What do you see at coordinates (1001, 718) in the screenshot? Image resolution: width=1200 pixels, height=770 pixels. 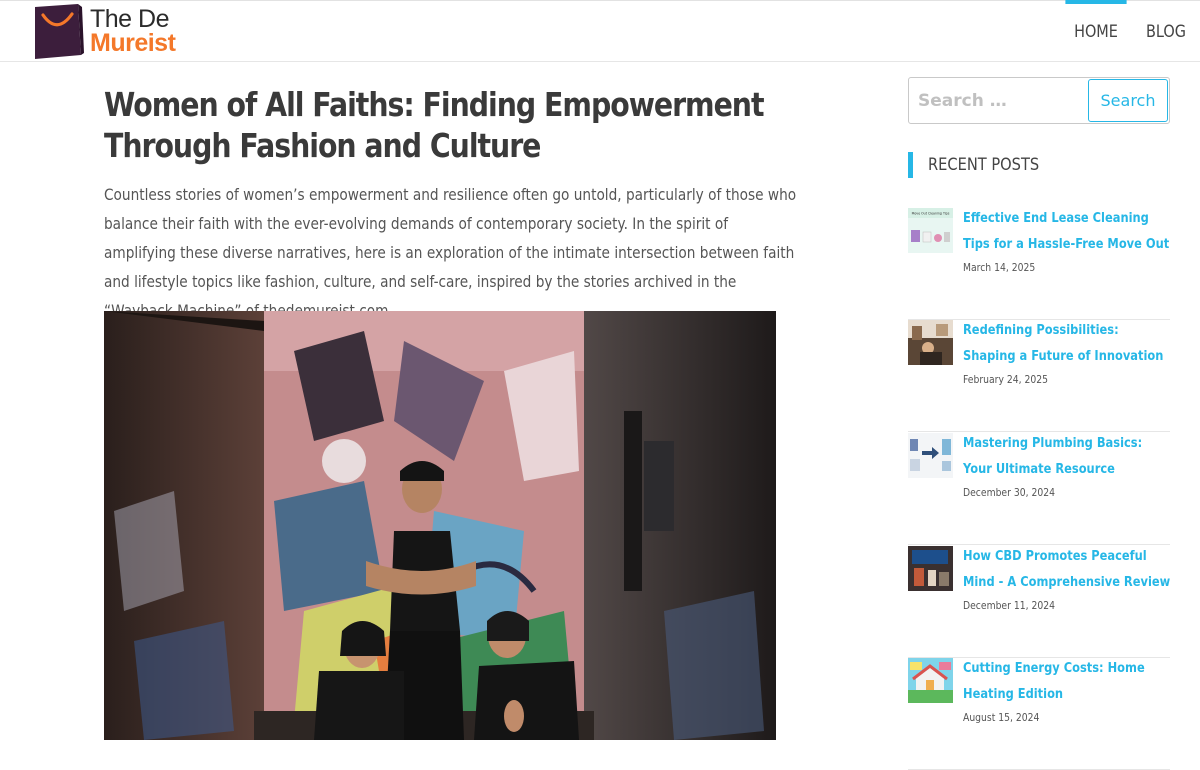 I see `post-date: August 15, 2024` at bounding box center [1001, 718].